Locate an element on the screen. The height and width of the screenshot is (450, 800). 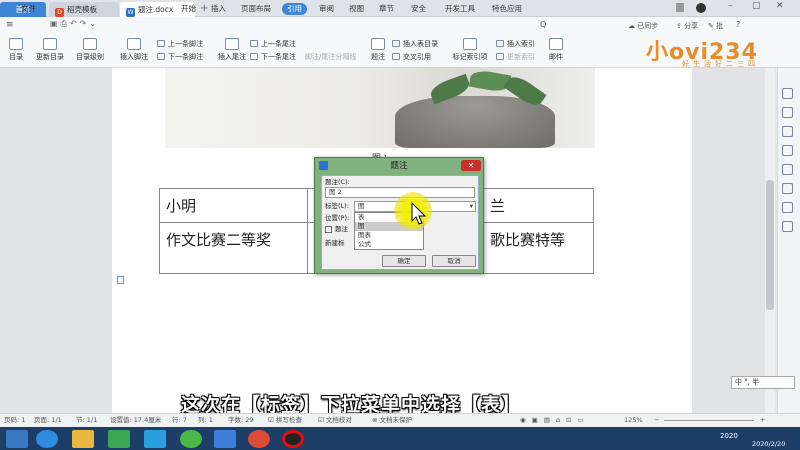
status-protect: ⊗ 文档未保护 is located at coordinates (392, 420).